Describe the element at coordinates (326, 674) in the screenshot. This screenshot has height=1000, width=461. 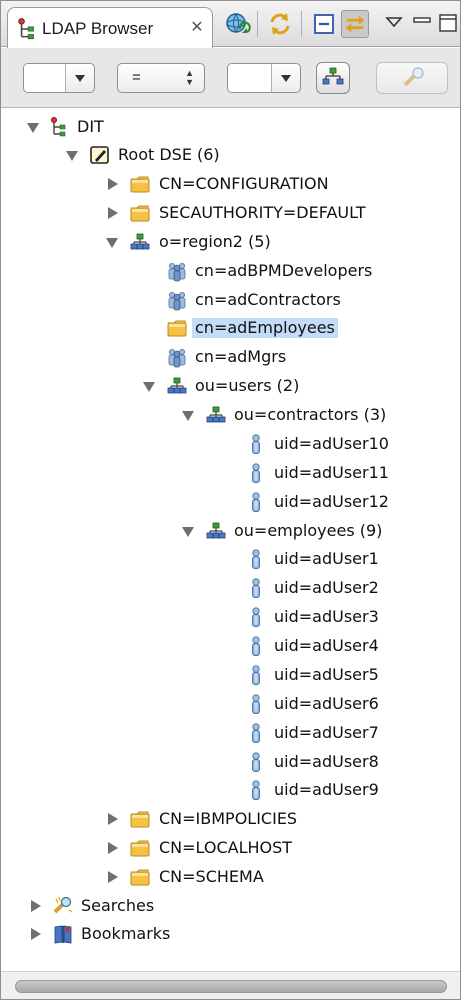
I see `tree-node-label: uid=adUser5` at that location.